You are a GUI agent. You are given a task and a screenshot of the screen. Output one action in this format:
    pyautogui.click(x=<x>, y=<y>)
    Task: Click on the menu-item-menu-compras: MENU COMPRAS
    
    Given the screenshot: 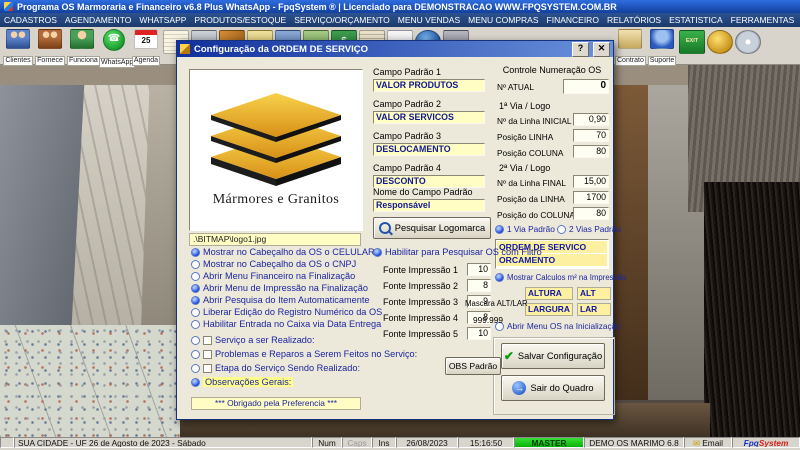 What is the action you would take?
    pyautogui.click(x=503, y=20)
    